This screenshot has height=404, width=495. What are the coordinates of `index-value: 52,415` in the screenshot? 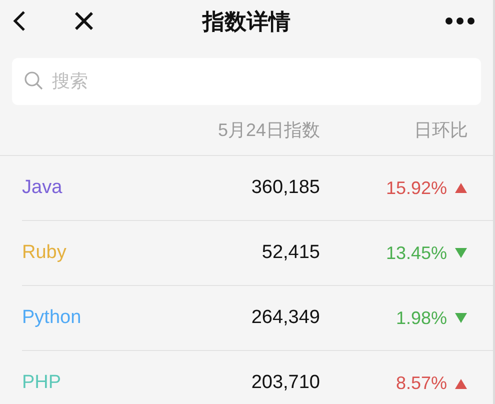 It's located at (290, 252).